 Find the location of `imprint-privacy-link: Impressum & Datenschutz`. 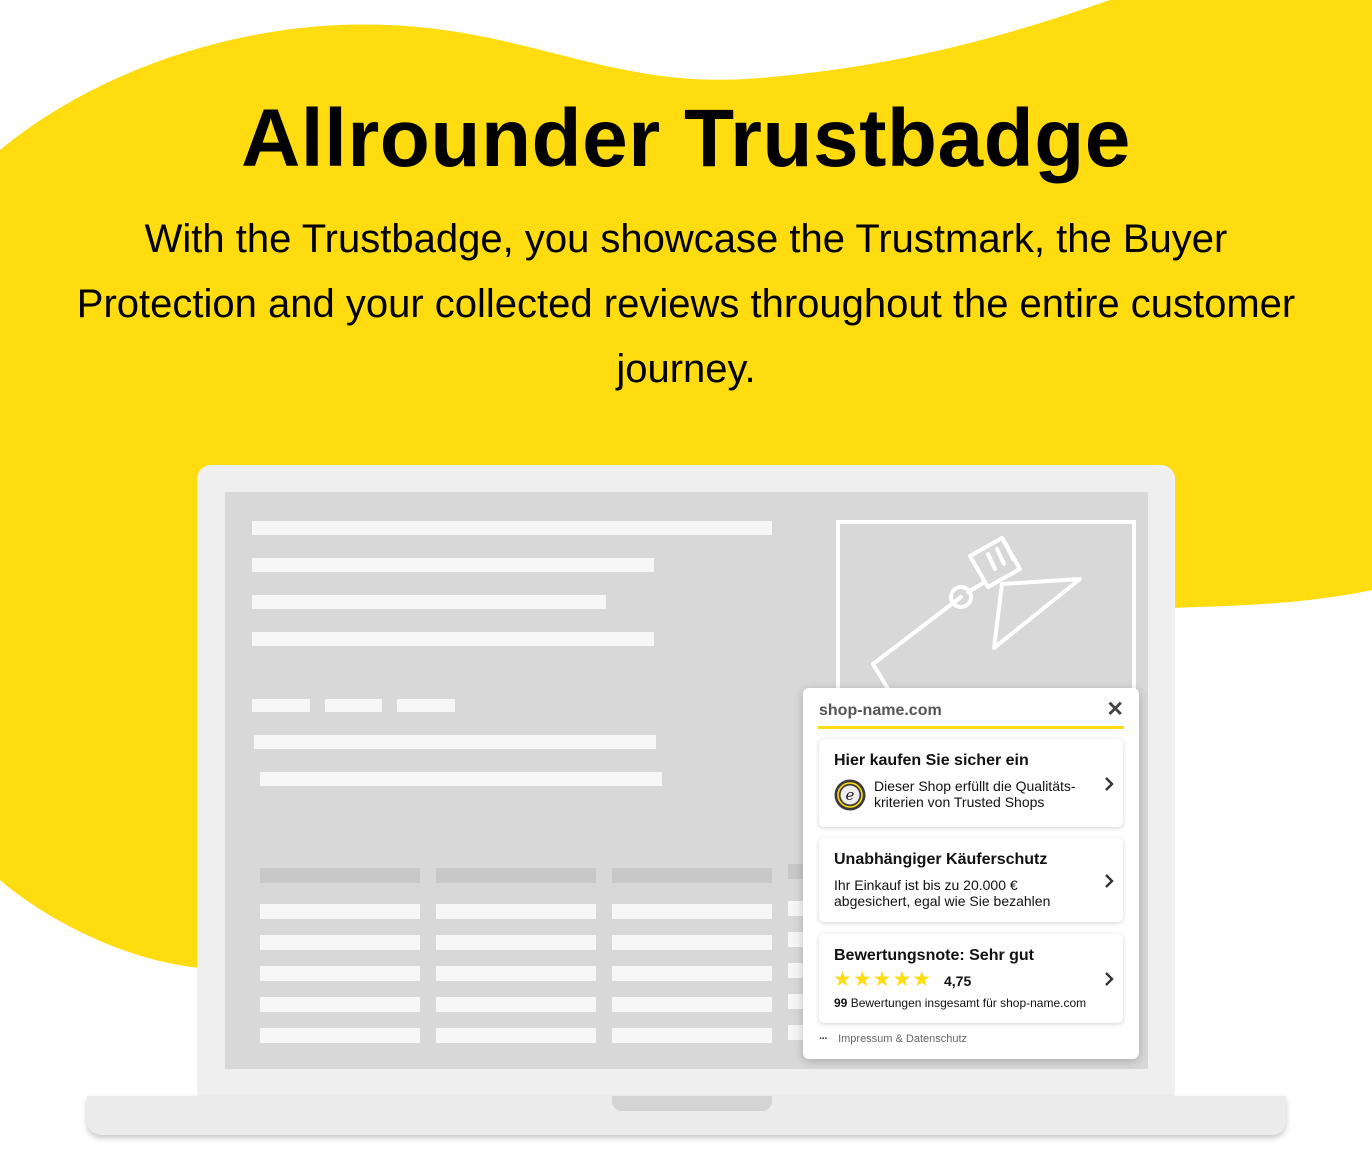

imprint-privacy-link: Impressum & Datenschutz is located at coordinates (902, 1039).